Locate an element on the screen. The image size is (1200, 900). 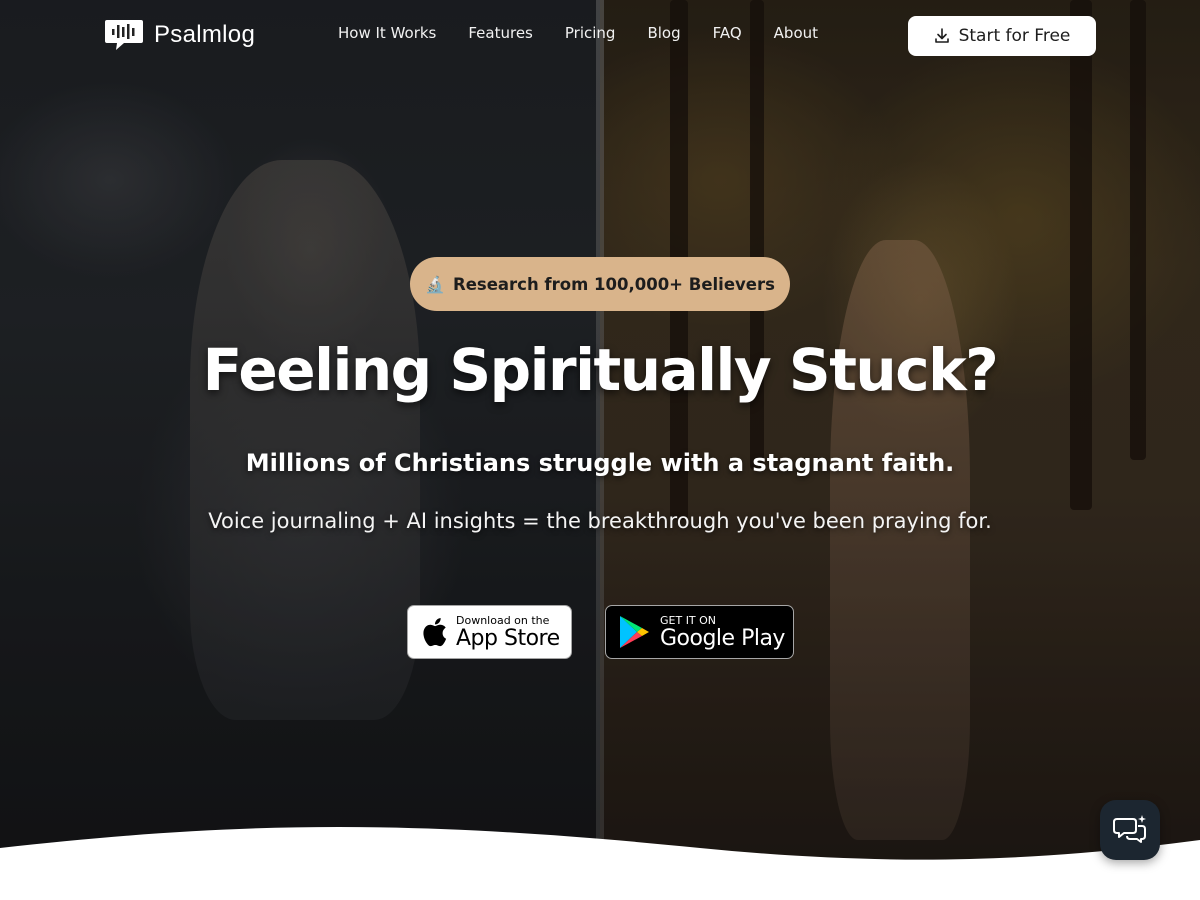
research-badge: 🔬 Research from 100,000+ Believers is located at coordinates (600, 284).